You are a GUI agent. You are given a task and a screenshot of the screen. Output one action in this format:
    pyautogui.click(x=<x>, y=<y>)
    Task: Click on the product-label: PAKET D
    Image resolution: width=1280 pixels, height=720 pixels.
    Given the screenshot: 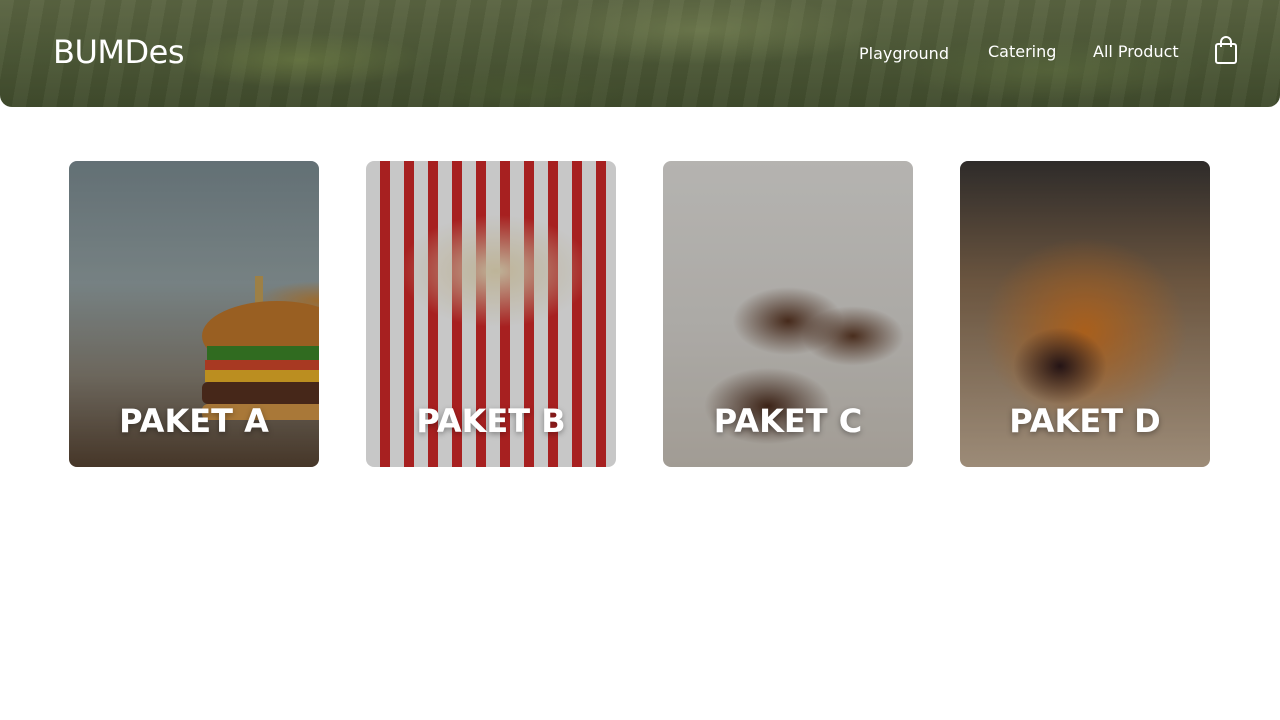 What is the action you would take?
    pyautogui.click(x=1085, y=421)
    